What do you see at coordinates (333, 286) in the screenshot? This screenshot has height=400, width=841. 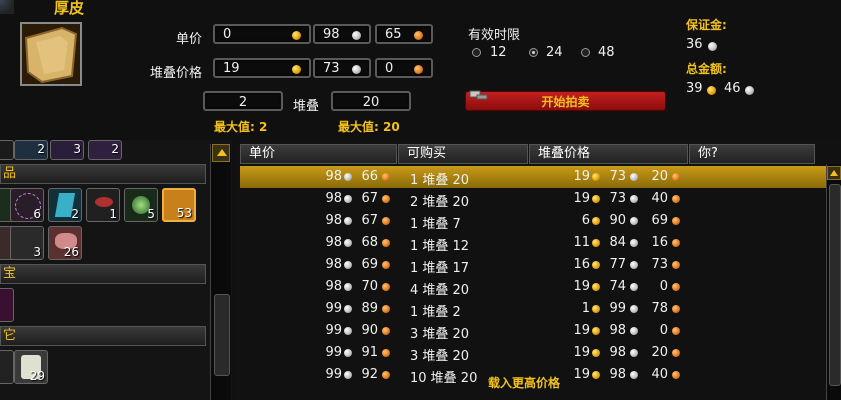 I see `price-cell: 98` at bounding box center [333, 286].